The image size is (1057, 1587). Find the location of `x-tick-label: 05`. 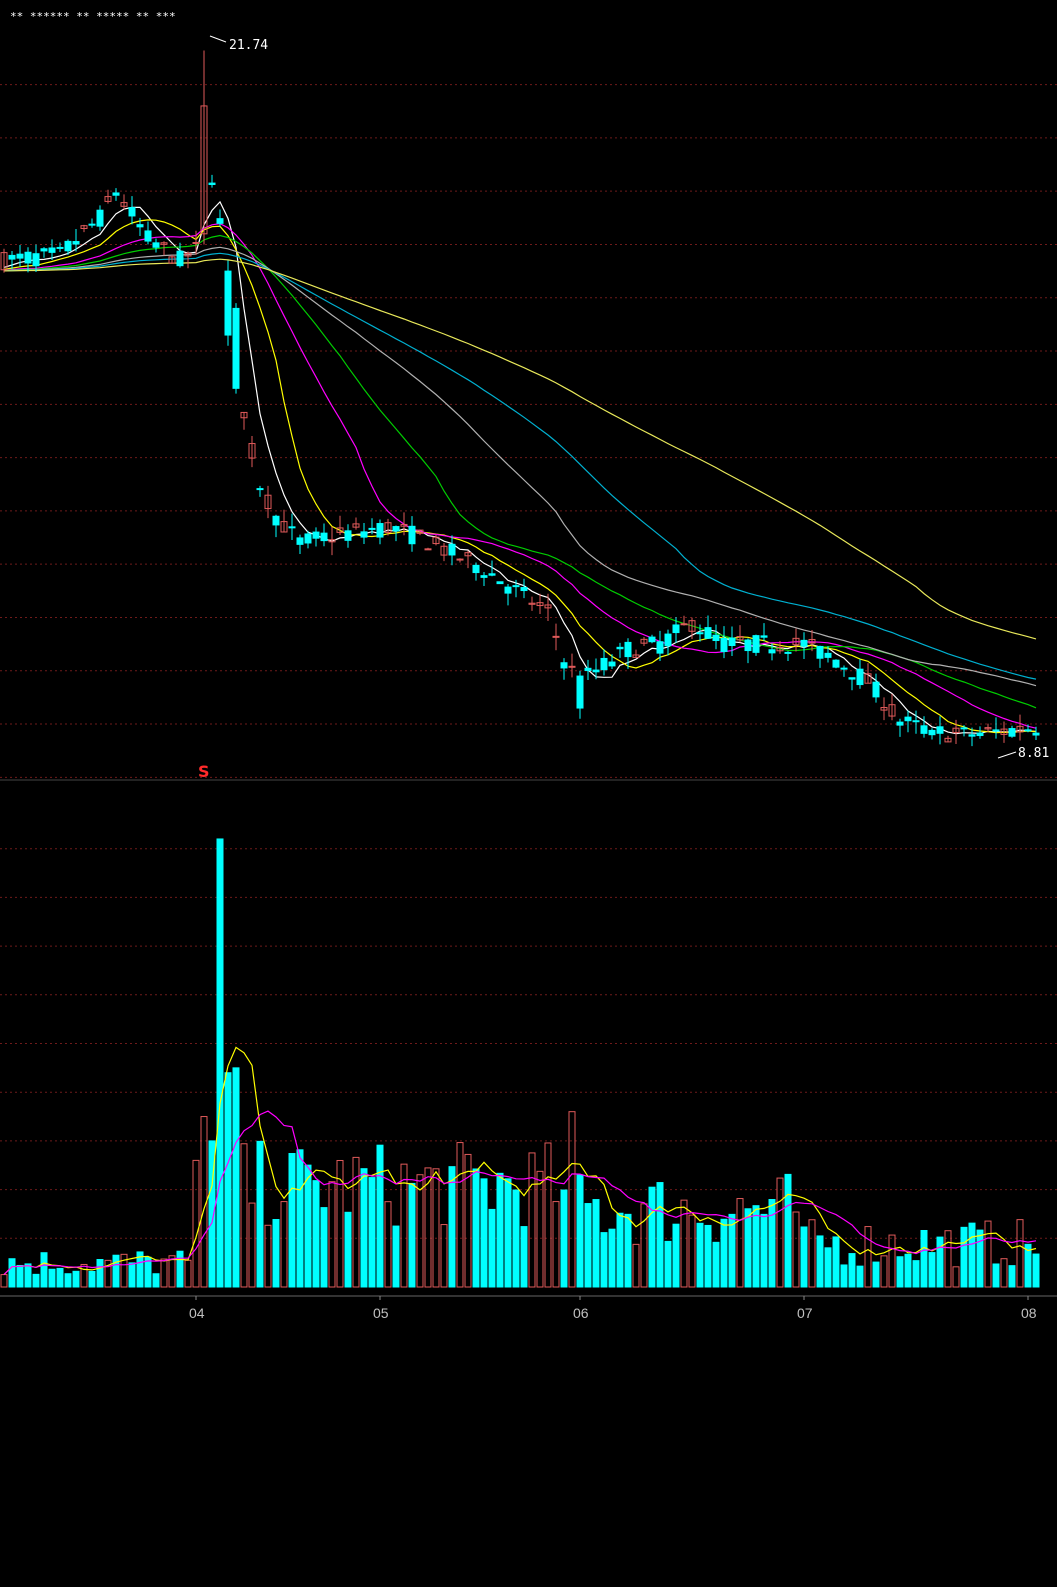

x-tick-label: 05 is located at coordinates (381, 1313).